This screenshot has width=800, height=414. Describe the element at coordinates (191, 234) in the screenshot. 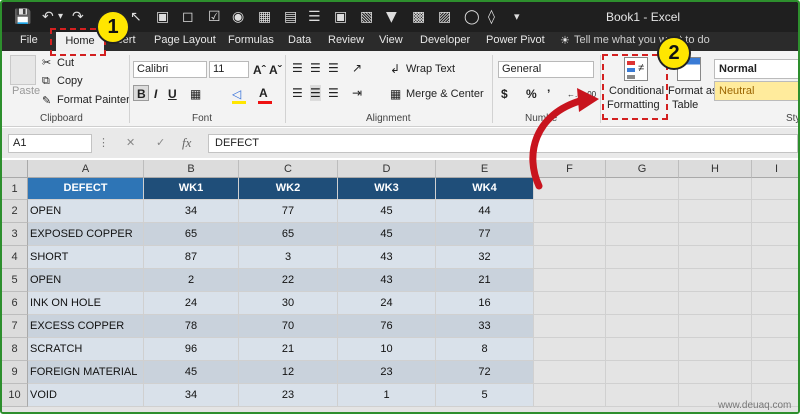

I see `table-cell: 65` at that location.